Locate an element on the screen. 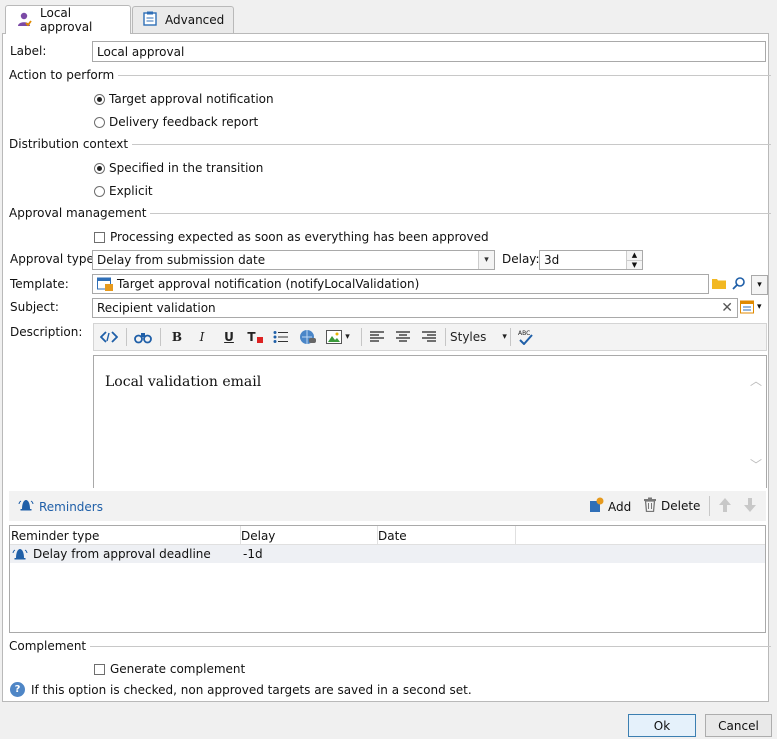 The height and width of the screenshot is (739, 777). approval-type-select: Delay from submission date ▾ is located at coordinates (293, 260).